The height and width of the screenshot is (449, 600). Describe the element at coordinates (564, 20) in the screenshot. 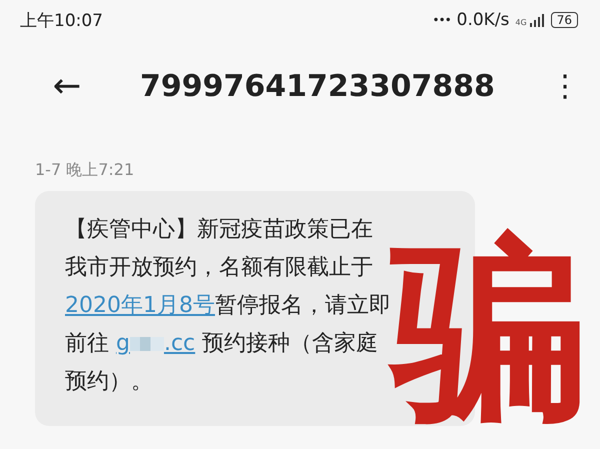

I see `battery-indicator: 76` at that location.